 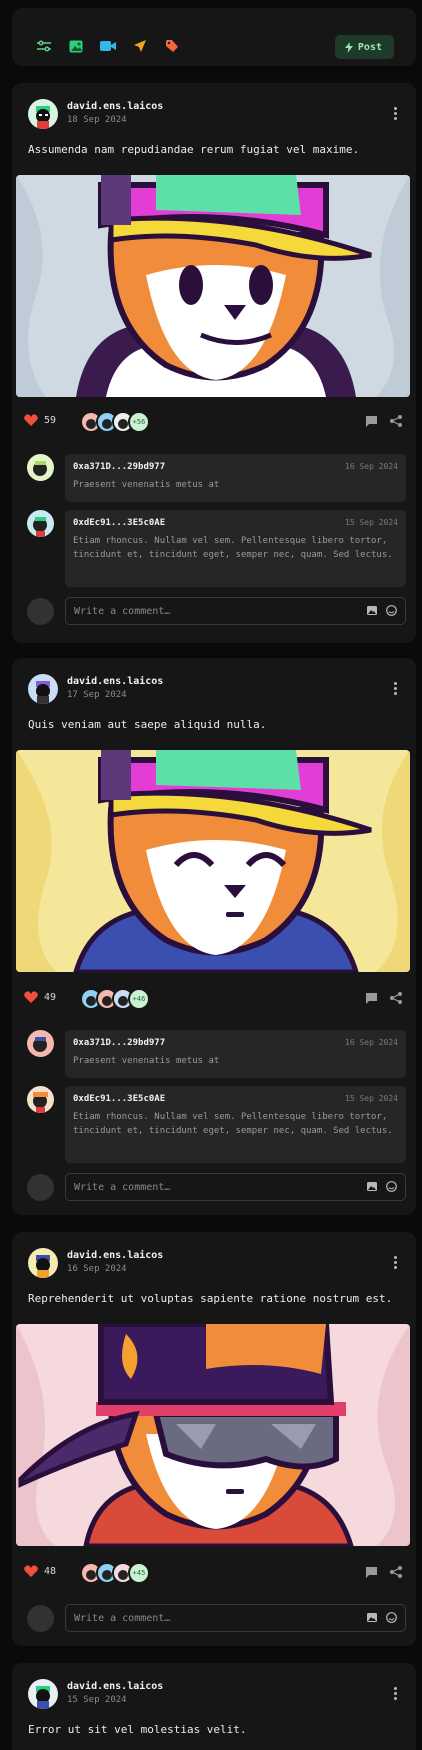 What do you see at coordinates (348, 47) in the screenshot?
I see `lightning-icon` at bounding box center [348, 47].